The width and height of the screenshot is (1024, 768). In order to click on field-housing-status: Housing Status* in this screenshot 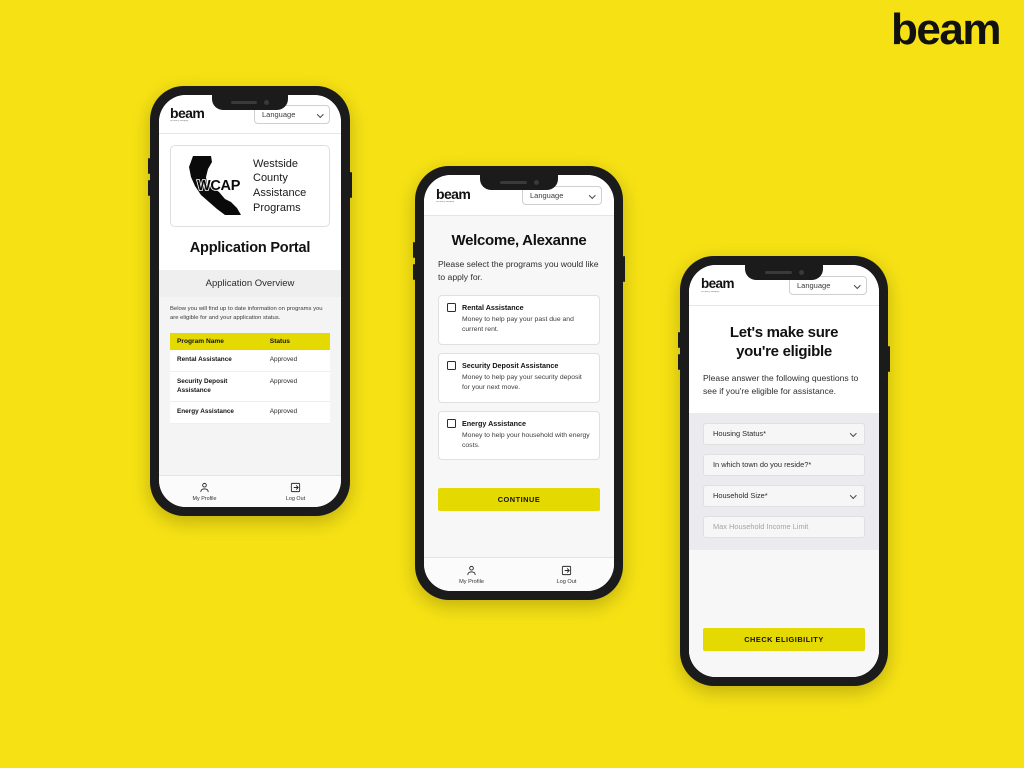, I will do `click(784, 433)`.